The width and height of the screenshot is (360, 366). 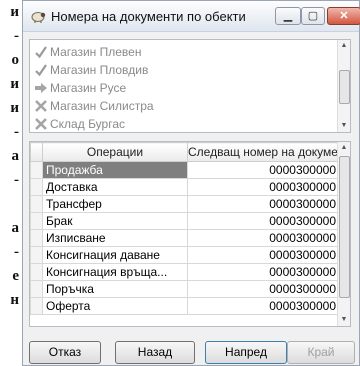 I want to click on column-header-operations: Операции, so click(x=115, y=152).